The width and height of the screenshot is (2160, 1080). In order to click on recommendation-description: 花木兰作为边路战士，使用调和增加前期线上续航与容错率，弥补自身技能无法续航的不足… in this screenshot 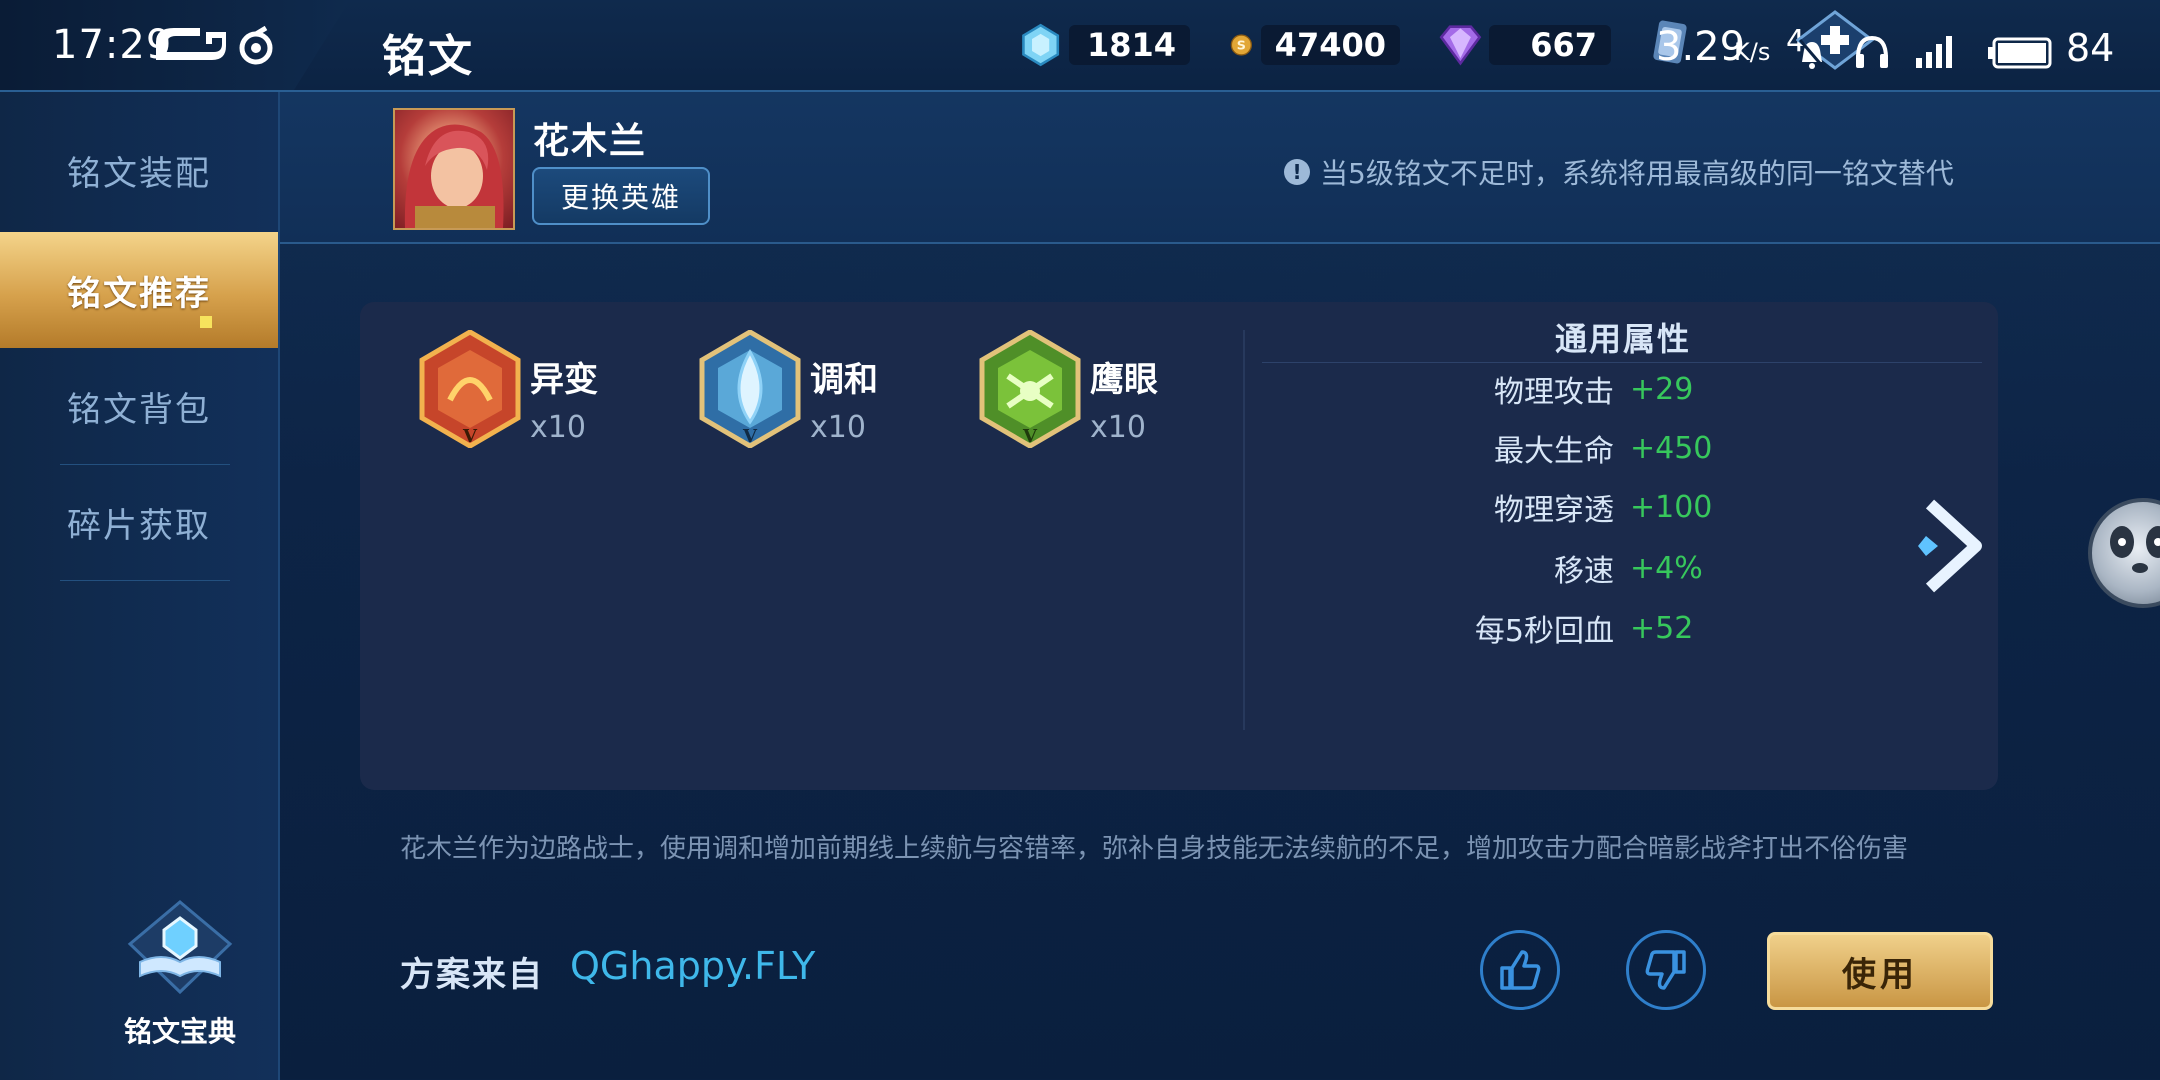, I will do `click(1154, 849)`.